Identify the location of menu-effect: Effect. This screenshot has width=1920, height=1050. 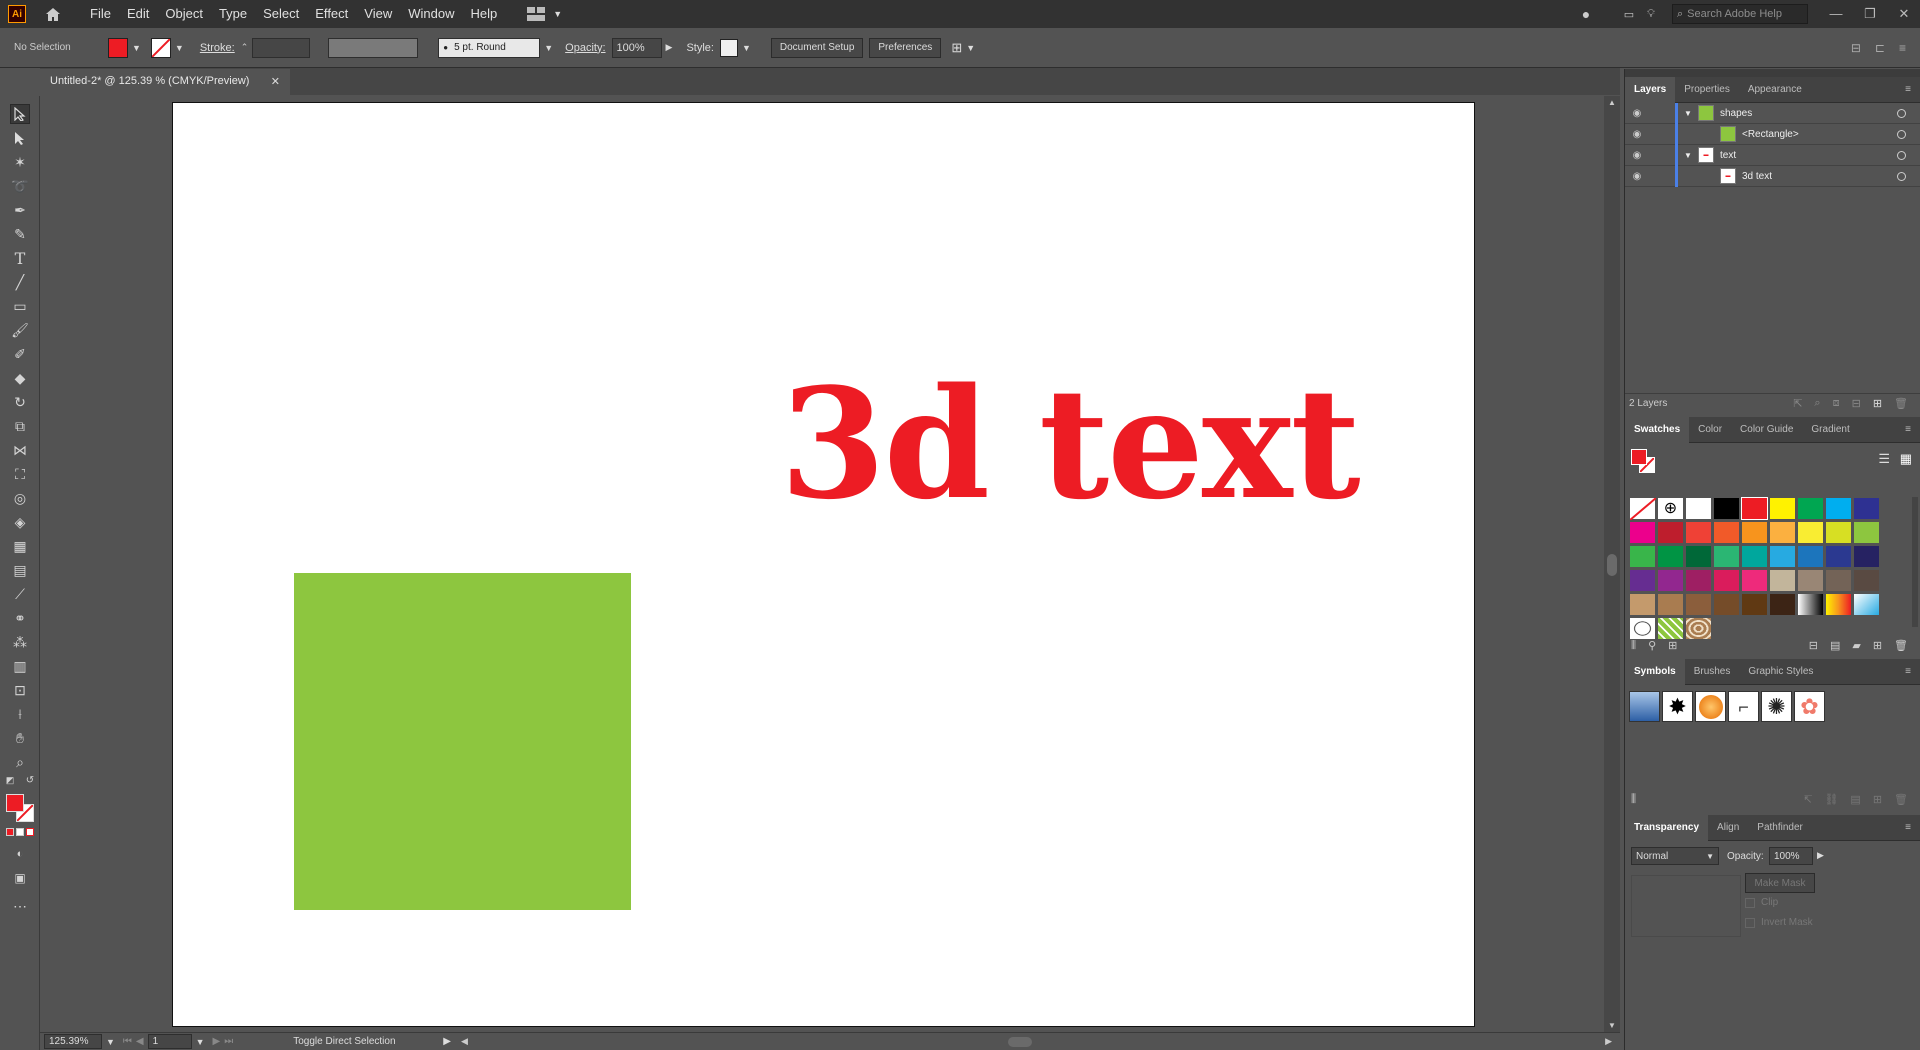
(331, 14).